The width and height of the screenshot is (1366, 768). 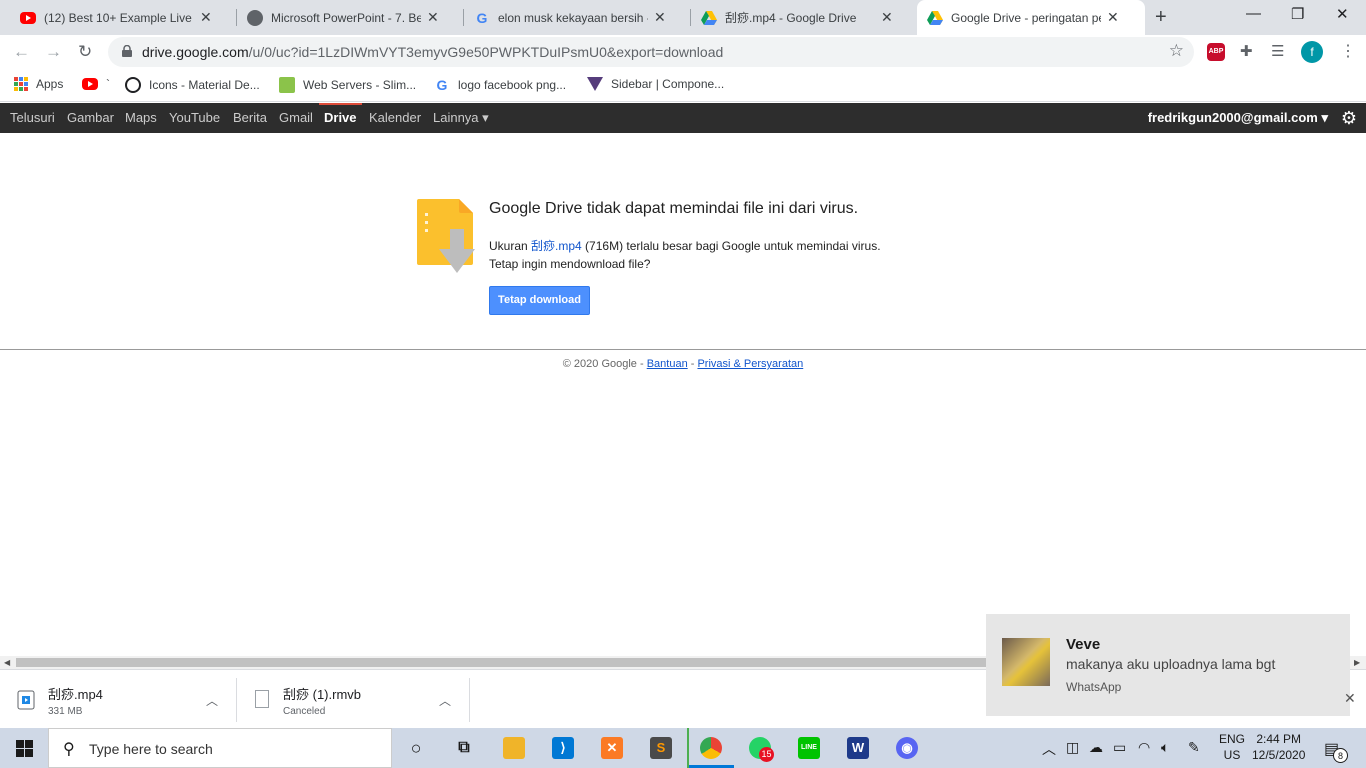 What do you see at coordinates (1096, 747) in the screenshot?
I see `onedrive-icon: ☁` at bounding box center [1096, 747].